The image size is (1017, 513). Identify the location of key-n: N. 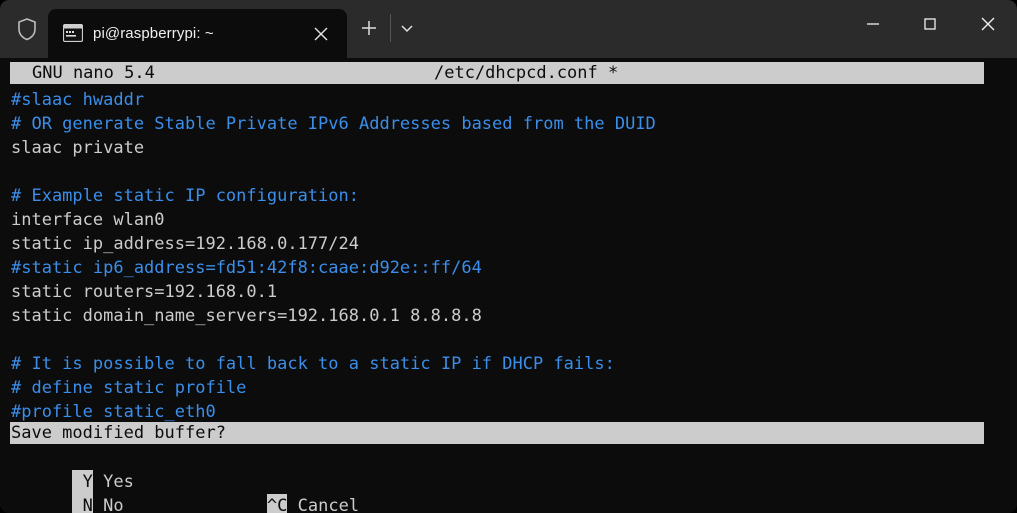
(82, 503).